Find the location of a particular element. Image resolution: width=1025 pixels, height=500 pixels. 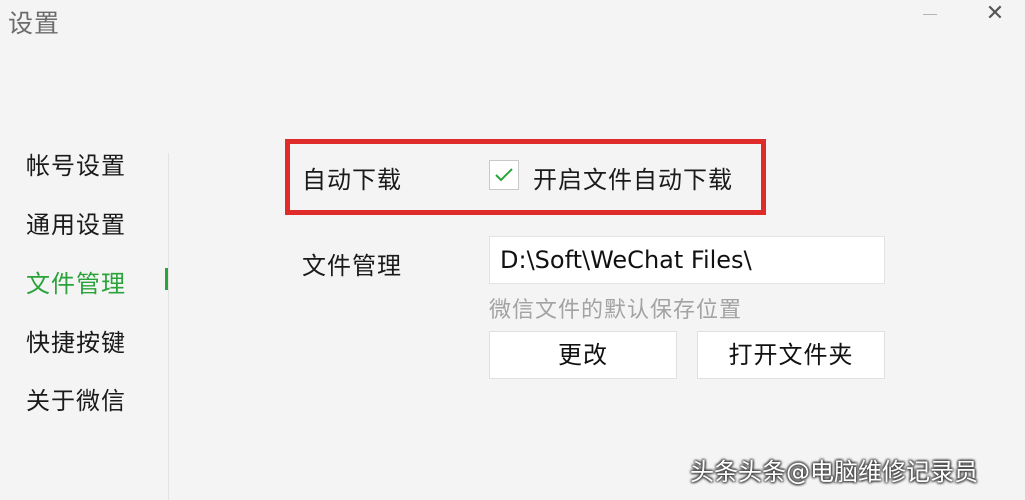

window-title: 设置 is located at coordinates (34, 23).